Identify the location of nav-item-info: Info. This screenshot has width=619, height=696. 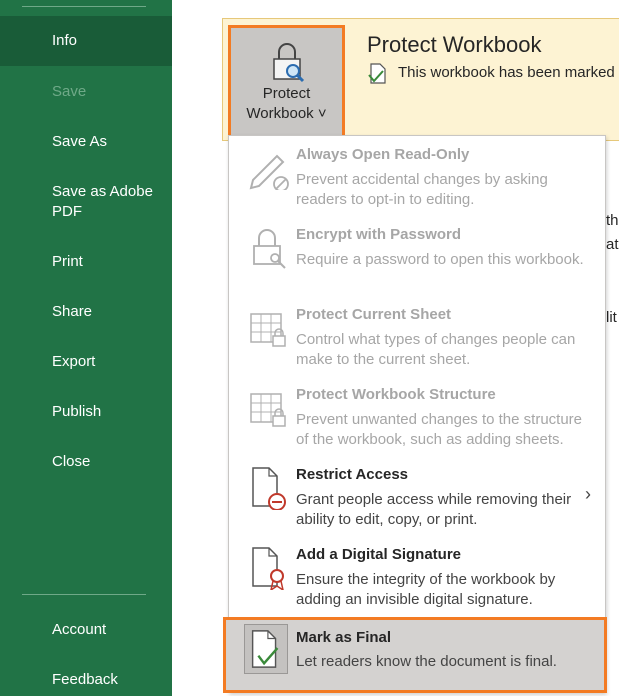
(86, 41).